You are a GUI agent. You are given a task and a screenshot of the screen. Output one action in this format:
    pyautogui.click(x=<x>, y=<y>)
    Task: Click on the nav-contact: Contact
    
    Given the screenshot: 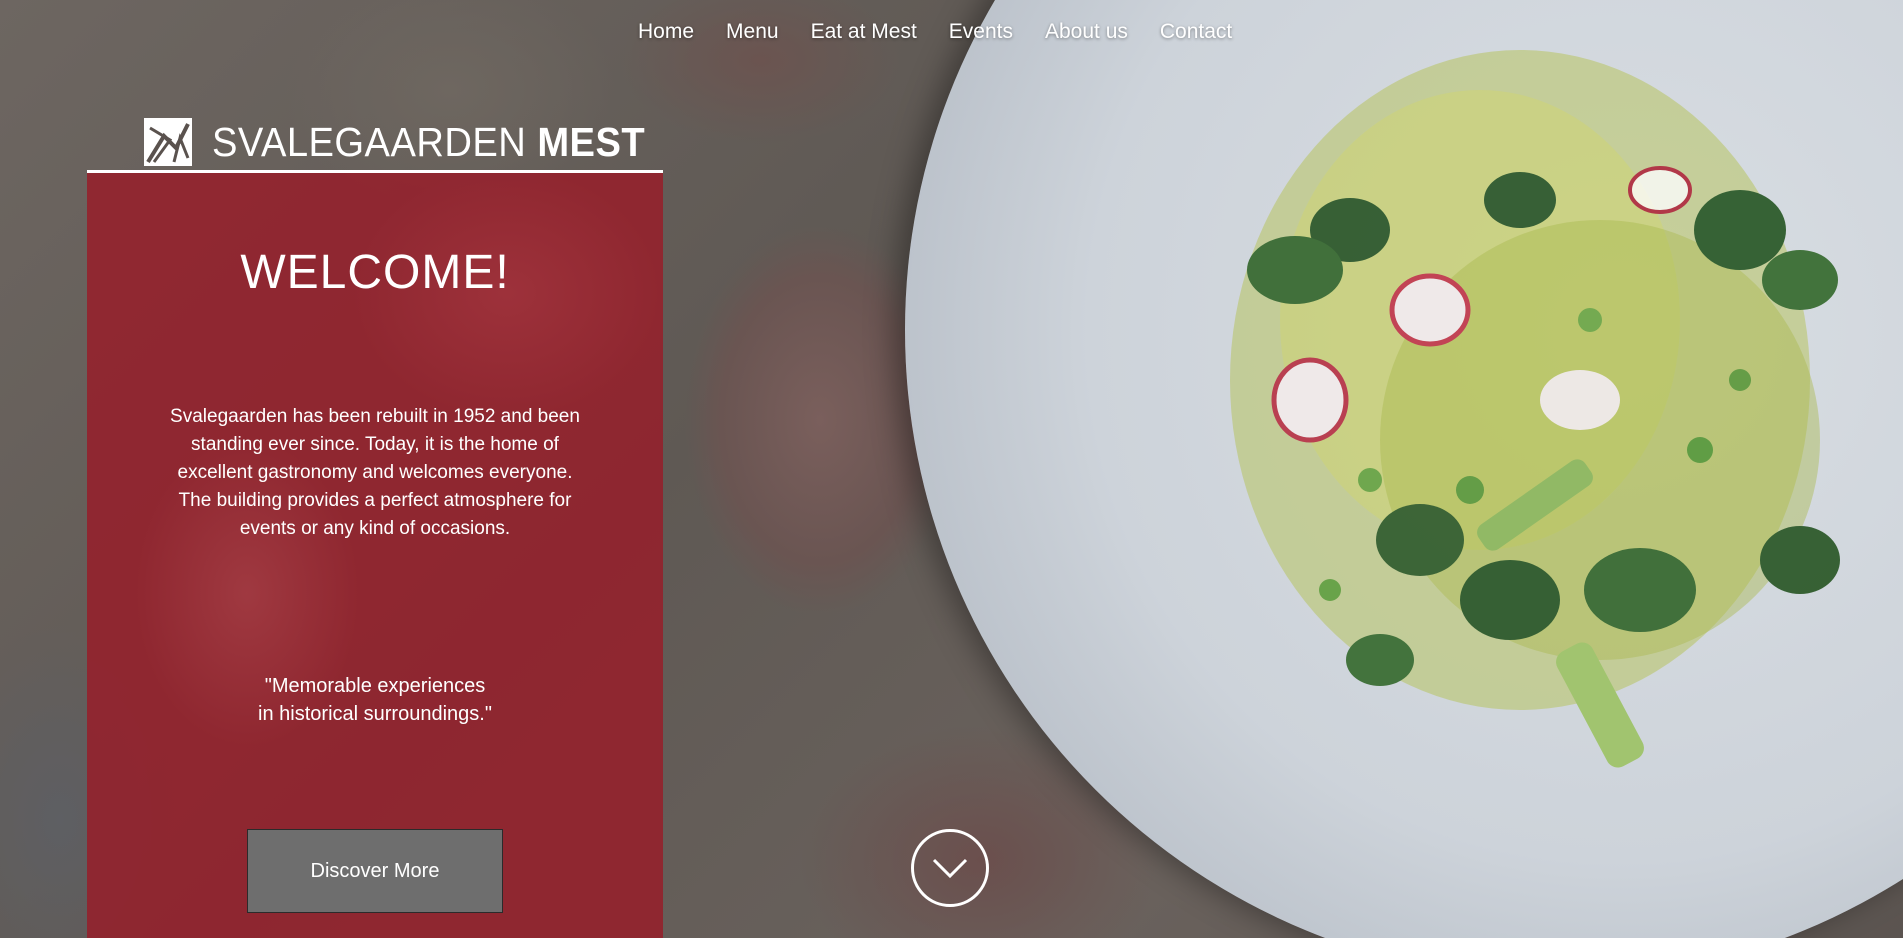 What is the action you would take?
    pyautogui.click(x=1196, y=32)
    